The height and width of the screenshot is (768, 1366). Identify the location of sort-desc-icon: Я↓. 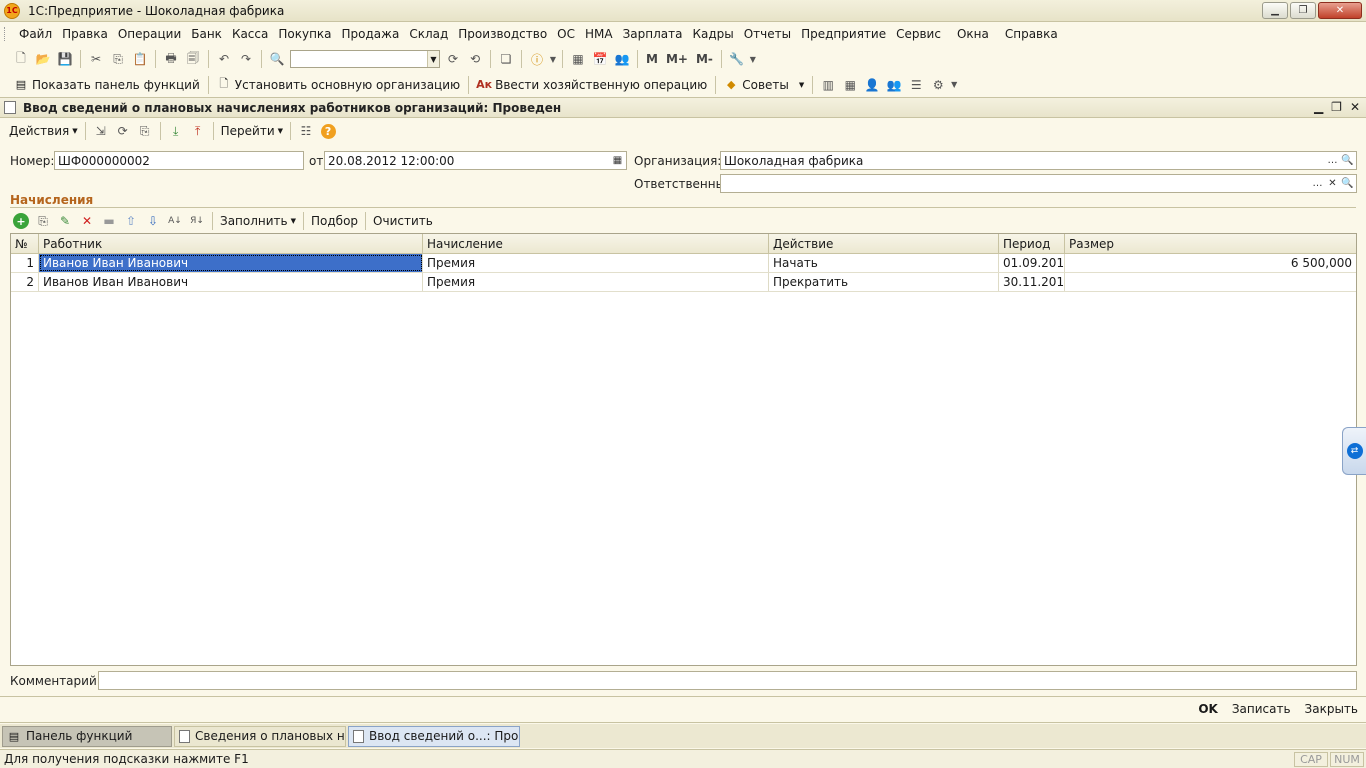
(197, 221).